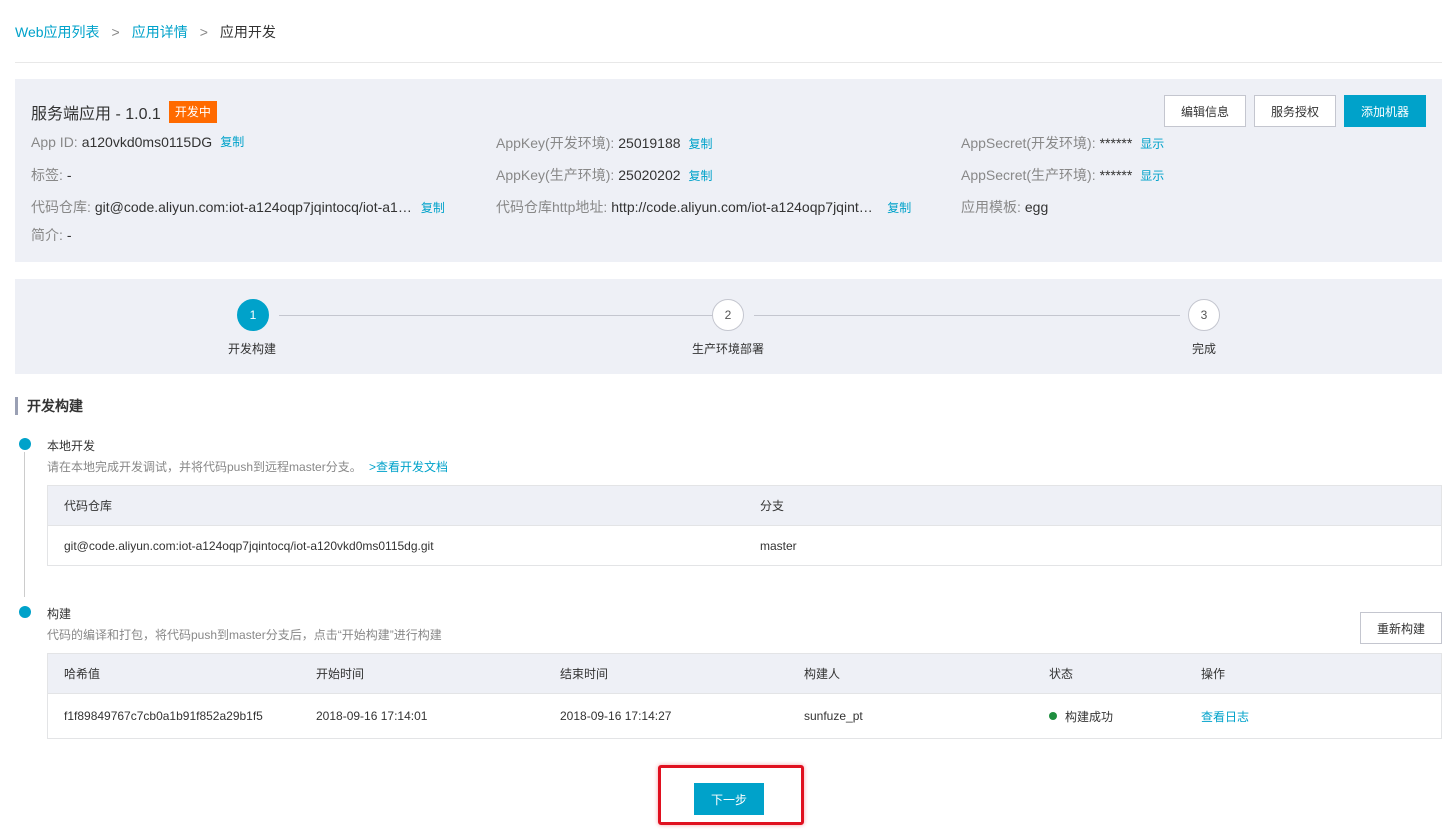 The height and width of the screenshot is (830, 1455). I want to click on repo-table-header: 代码仓库 分支, so click(744, 506).